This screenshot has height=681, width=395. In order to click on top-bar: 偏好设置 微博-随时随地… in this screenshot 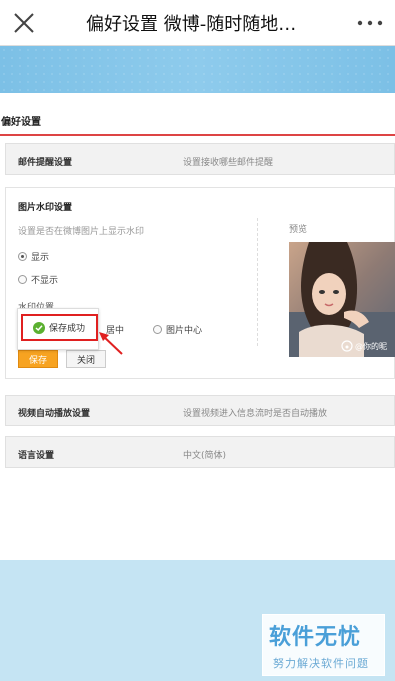, I will do `click(197, 23)`.